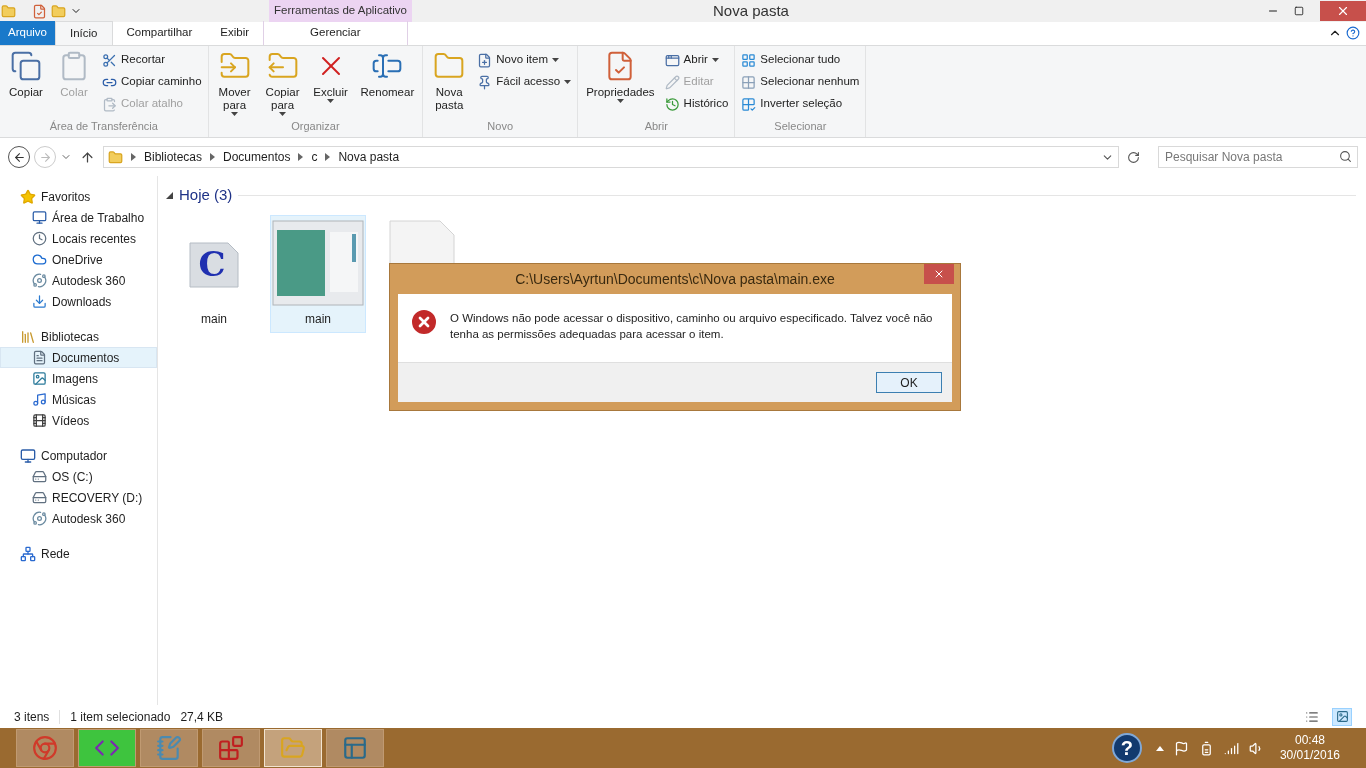 Image resolution: width=1366 pixels, height=768 pixels. I want to click on nav-item: RECOVERY (D:), so click(78, 497).